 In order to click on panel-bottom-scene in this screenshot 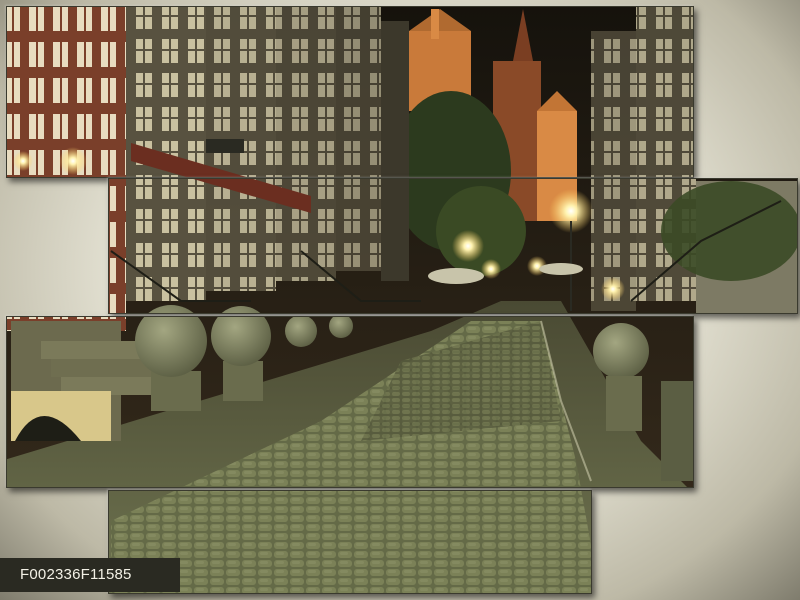, I will do `click(350, 542)`.